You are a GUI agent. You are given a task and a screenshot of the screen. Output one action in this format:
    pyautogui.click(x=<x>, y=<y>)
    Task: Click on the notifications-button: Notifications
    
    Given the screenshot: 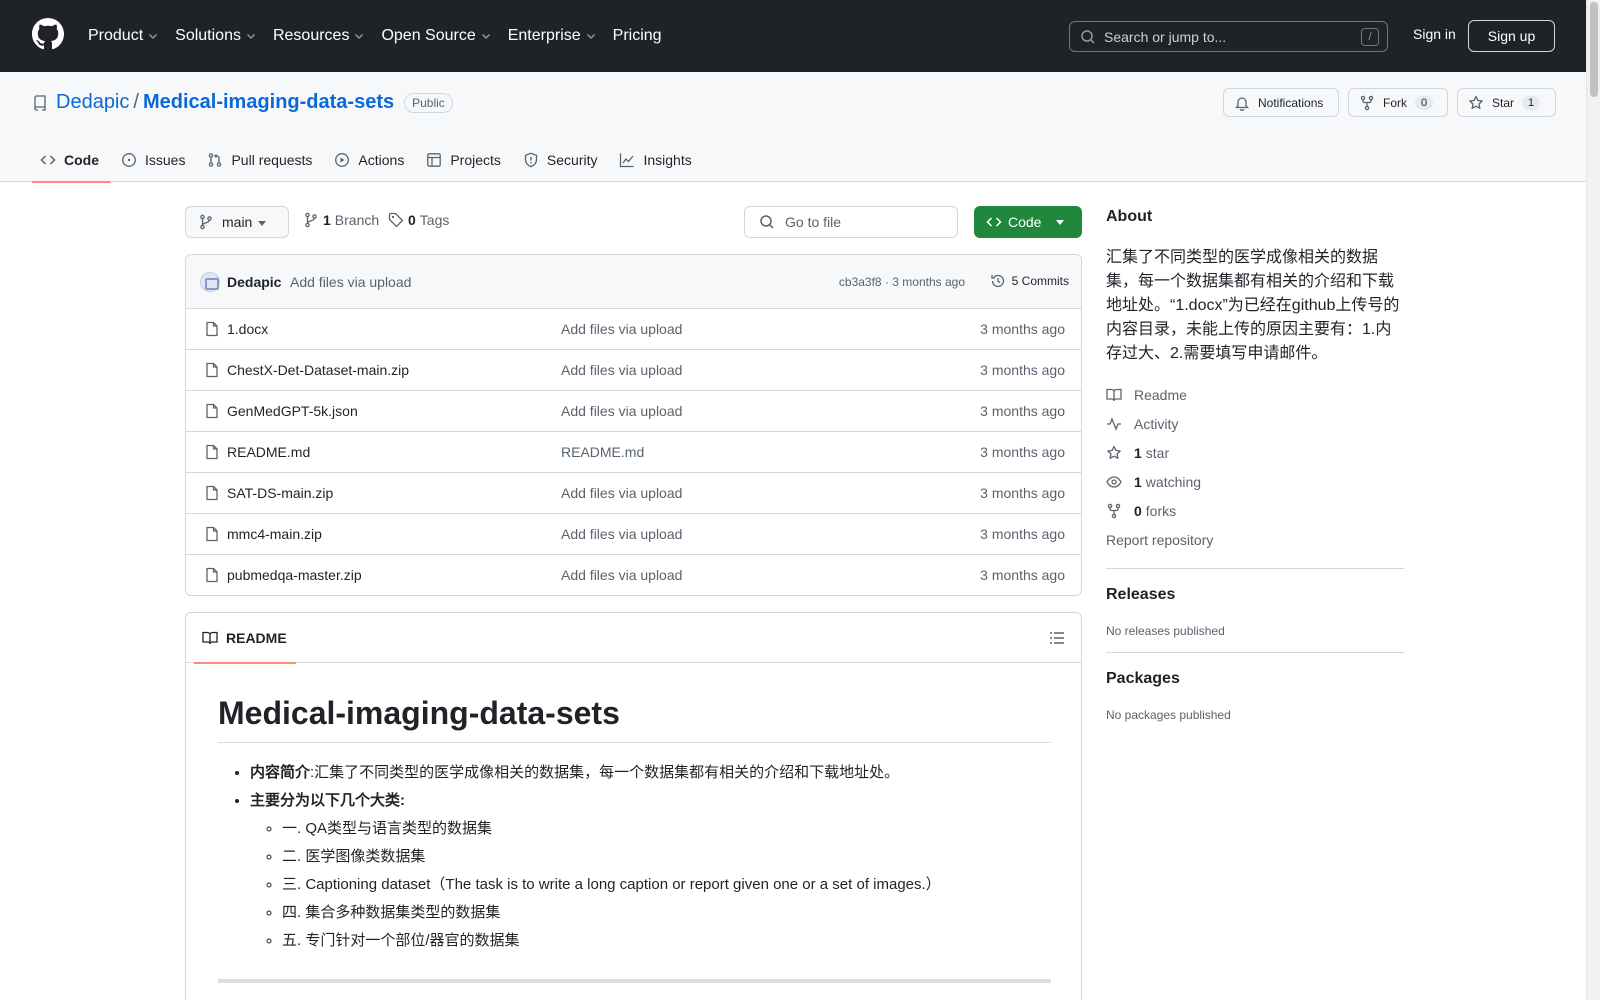 What is the action you would take?
    pyautogui.click(x=1281, y=102)
    